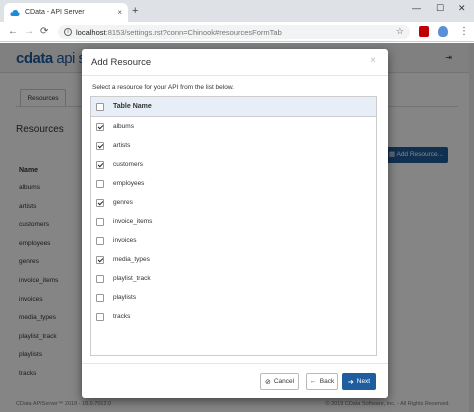  Describe the element at coordinates (135, 11) in the screenshot. I see `new-tab-button: +` at that location.